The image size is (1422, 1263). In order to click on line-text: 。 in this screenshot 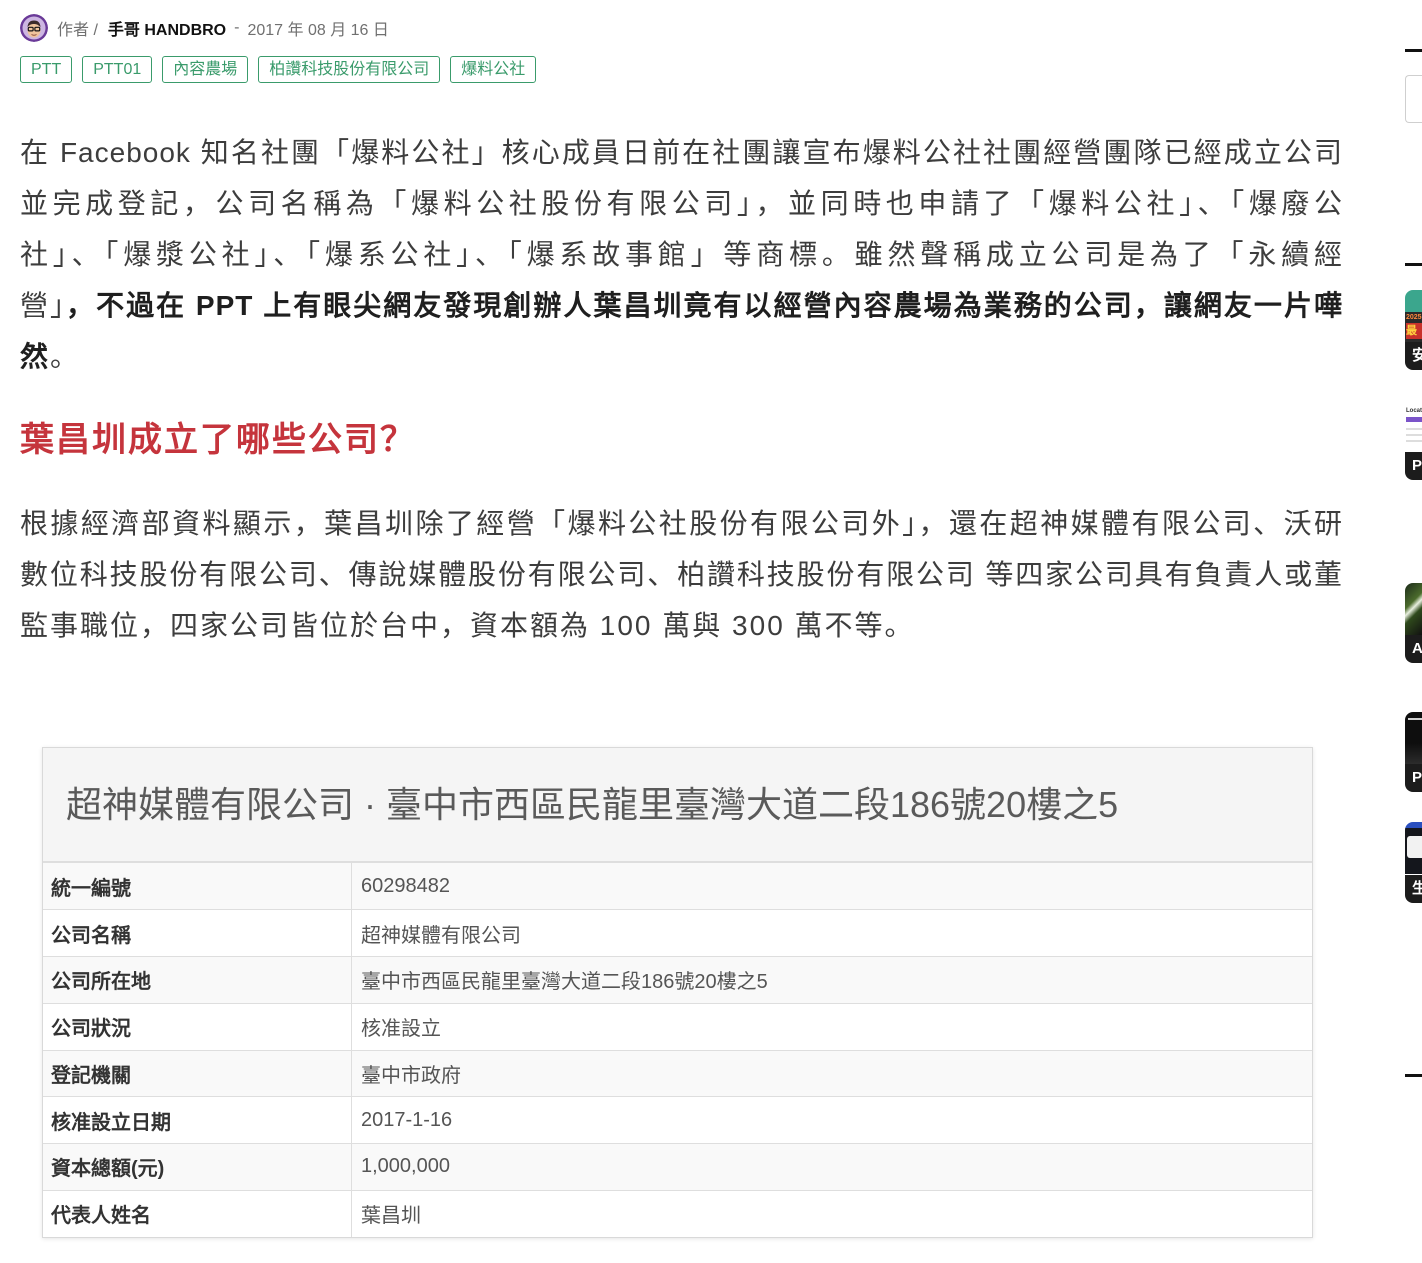, I will do `click(65, 356)`.